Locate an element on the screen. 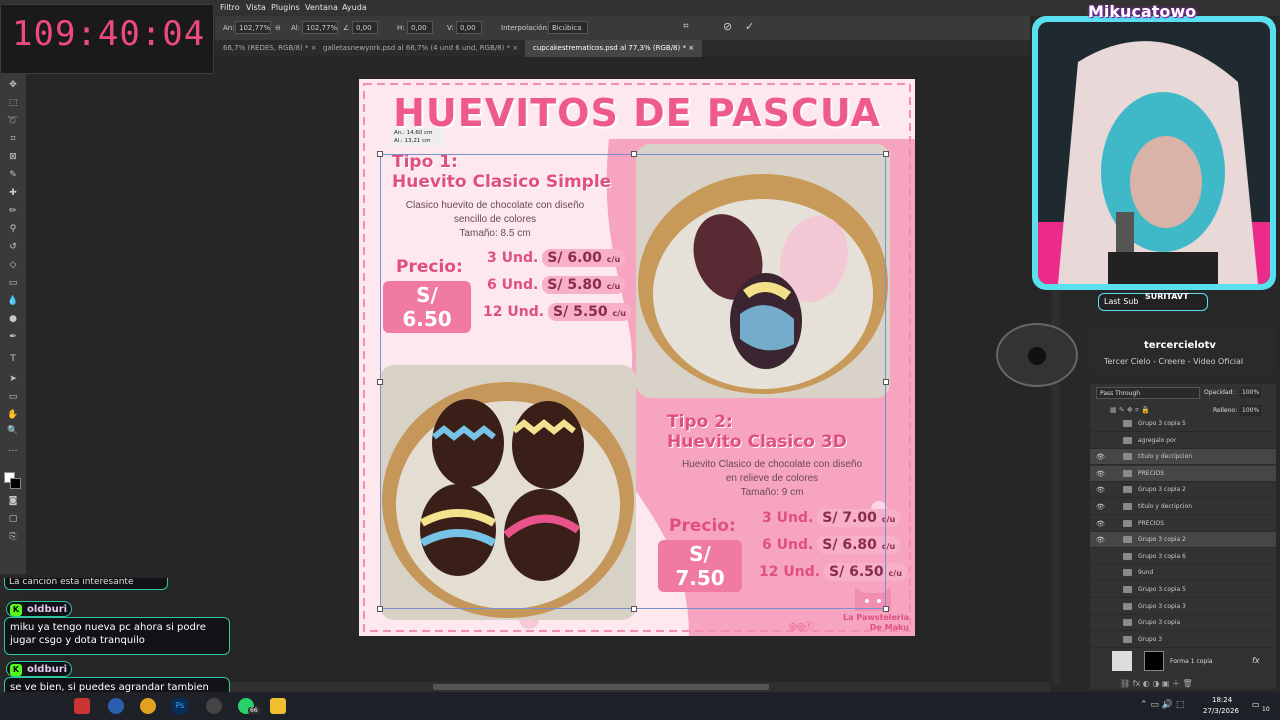 This screenshot has width=1280, height=720. shape-tool-icon: ▭ is located at coordinates (13, 397).